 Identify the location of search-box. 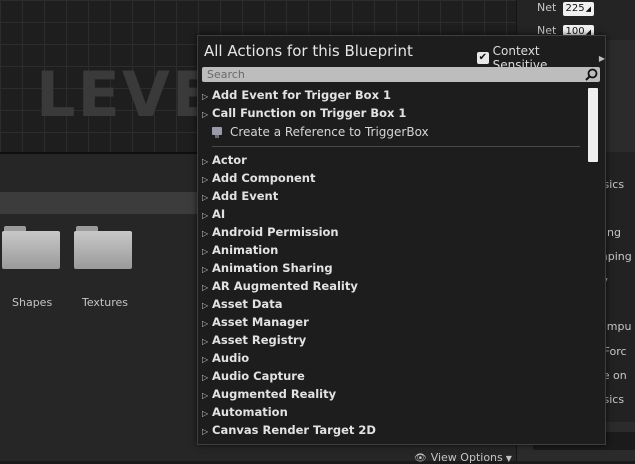
(401, 74).